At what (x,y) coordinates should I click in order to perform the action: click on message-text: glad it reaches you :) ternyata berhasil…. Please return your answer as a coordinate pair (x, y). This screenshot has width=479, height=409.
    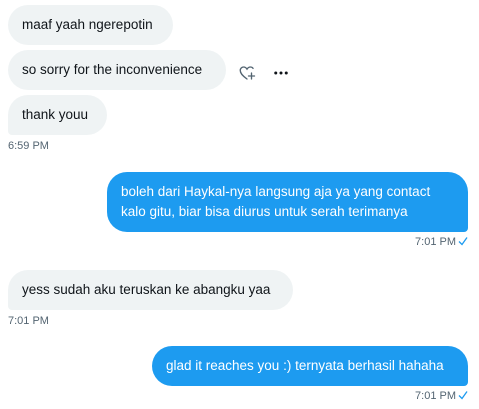
    Looking at the image, I should click on (305, 365).